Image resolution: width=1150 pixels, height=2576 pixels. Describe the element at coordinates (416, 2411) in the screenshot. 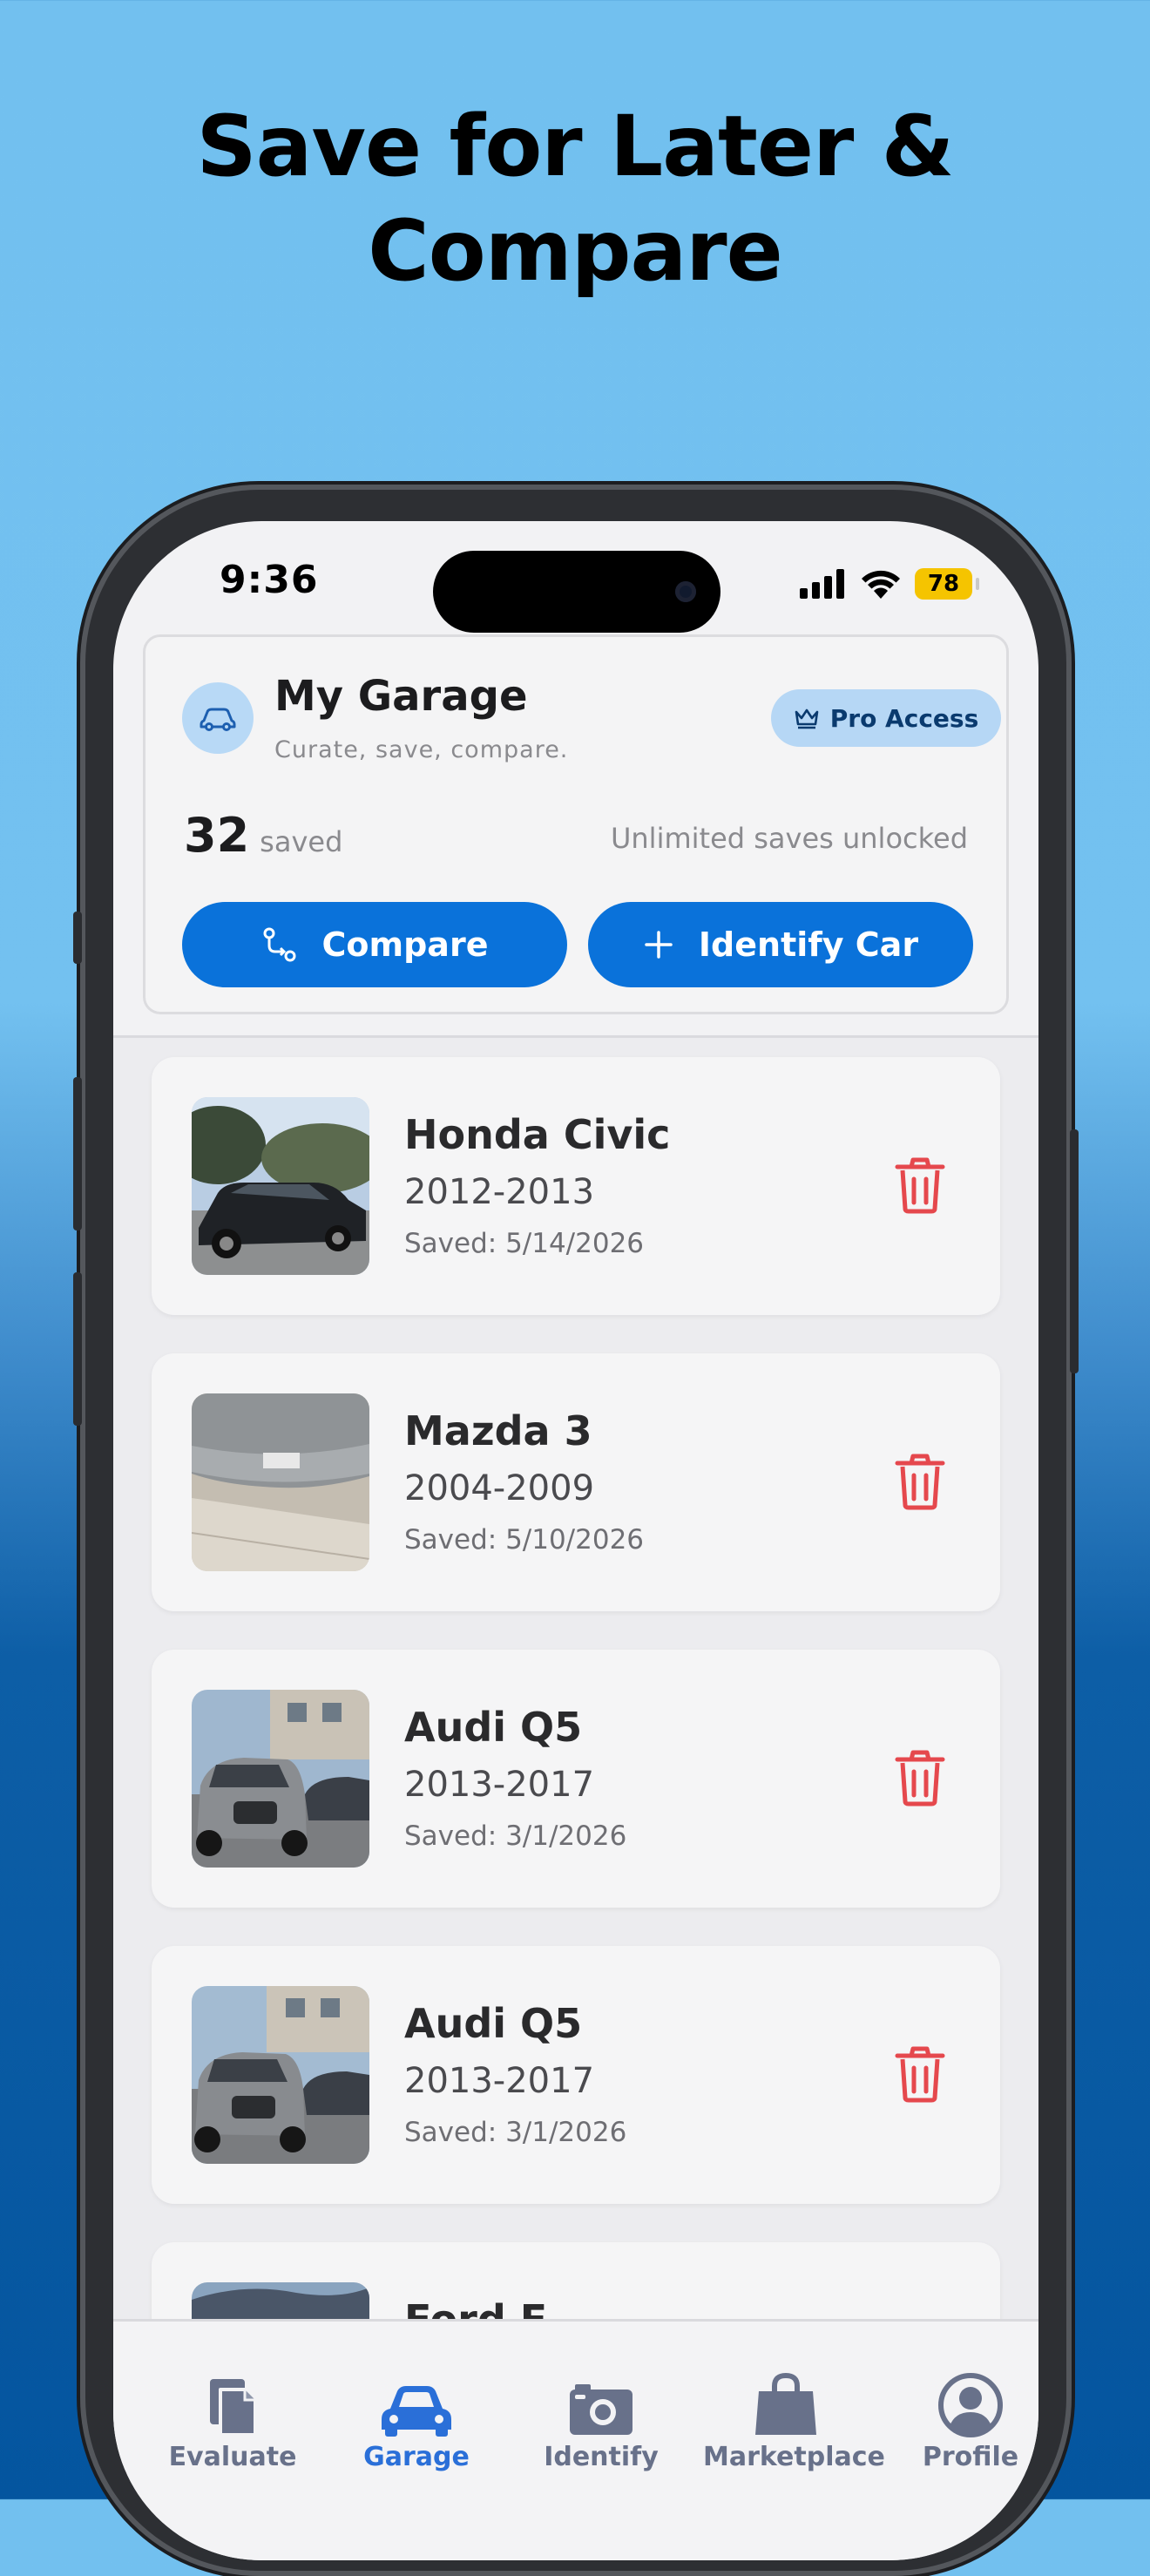

I see `car-icon` at that location.